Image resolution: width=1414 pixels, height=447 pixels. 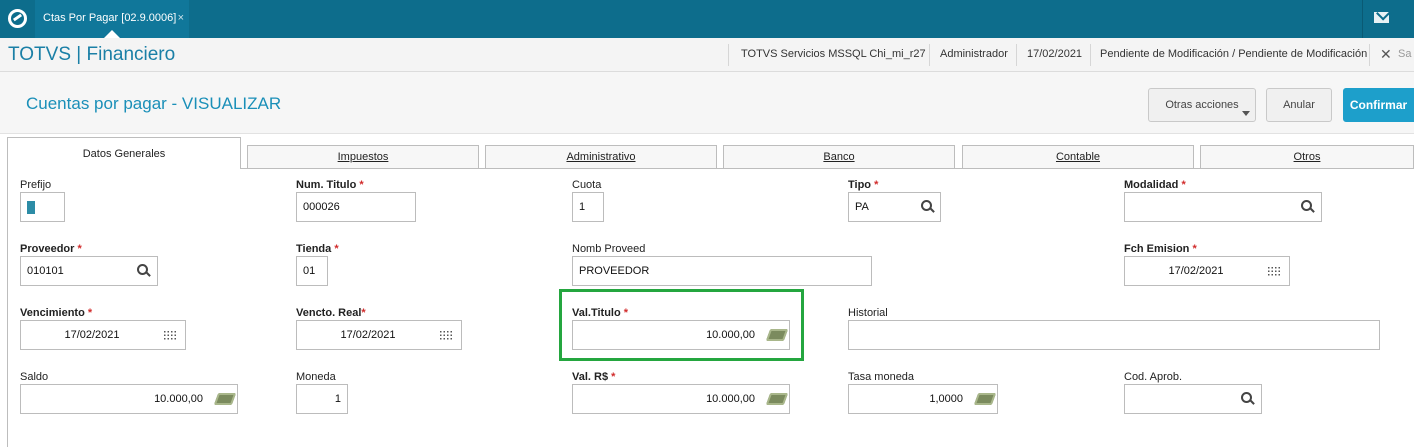 What do you see at coordinates (923, 399) in the screenshot?
I see `tasa-moneda-field: 1,0000` at bounding box center [923, 399].